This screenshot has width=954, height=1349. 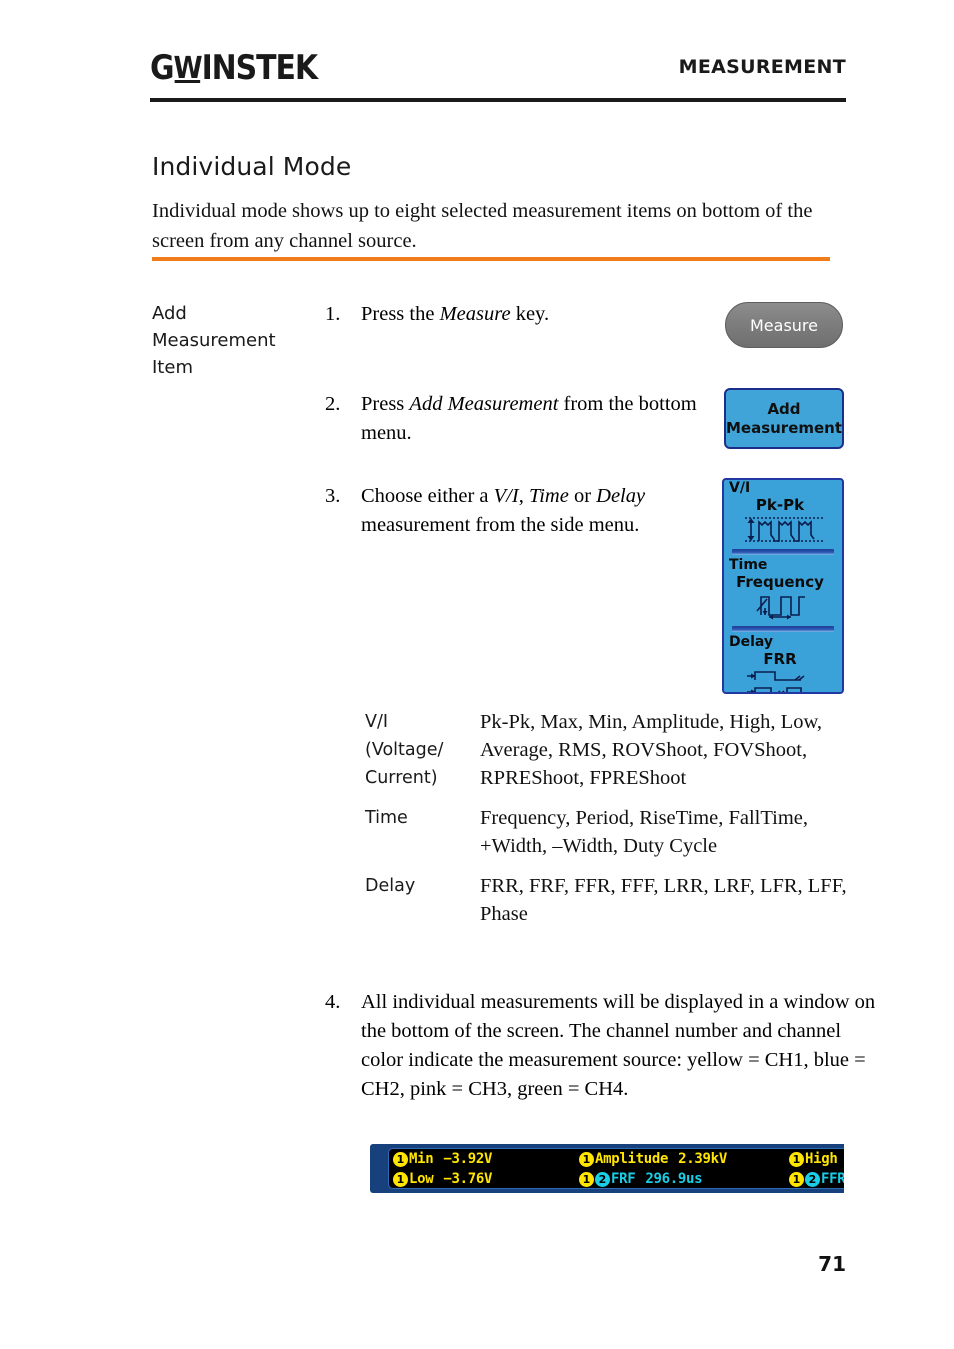 I want to click on page-number: 71, so click(x=832, y=1264).